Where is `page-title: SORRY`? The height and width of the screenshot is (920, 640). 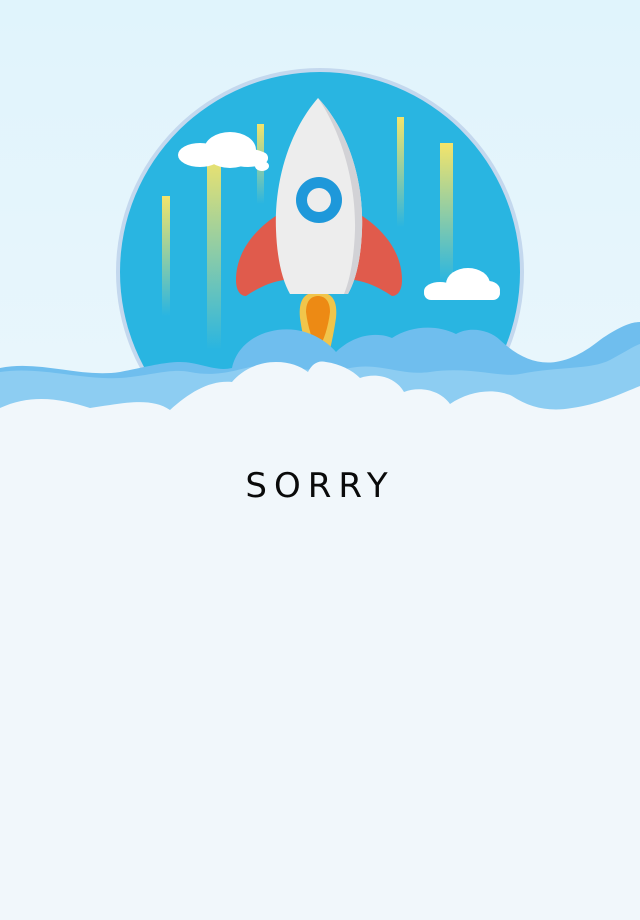 page-title: SORRY is located at coordinates (320, 486).